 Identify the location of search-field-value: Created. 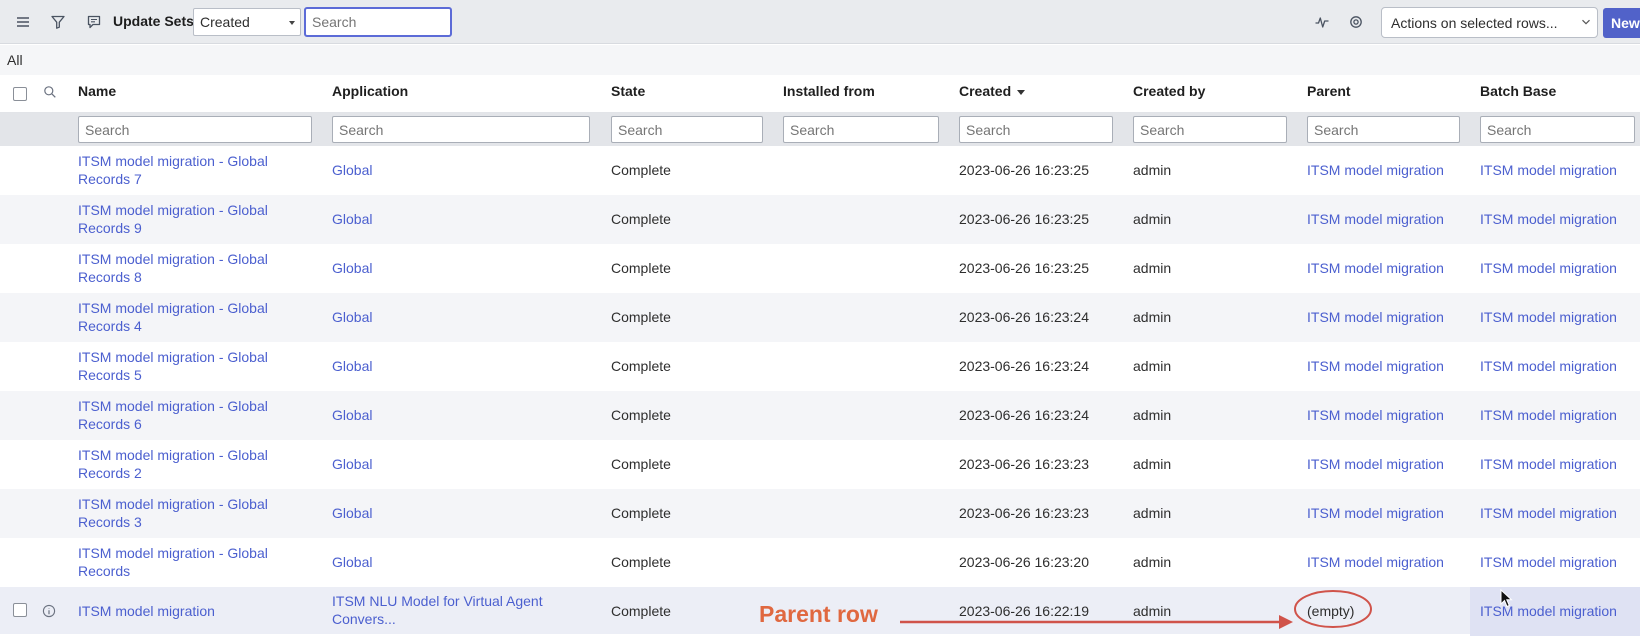
(225, 22).